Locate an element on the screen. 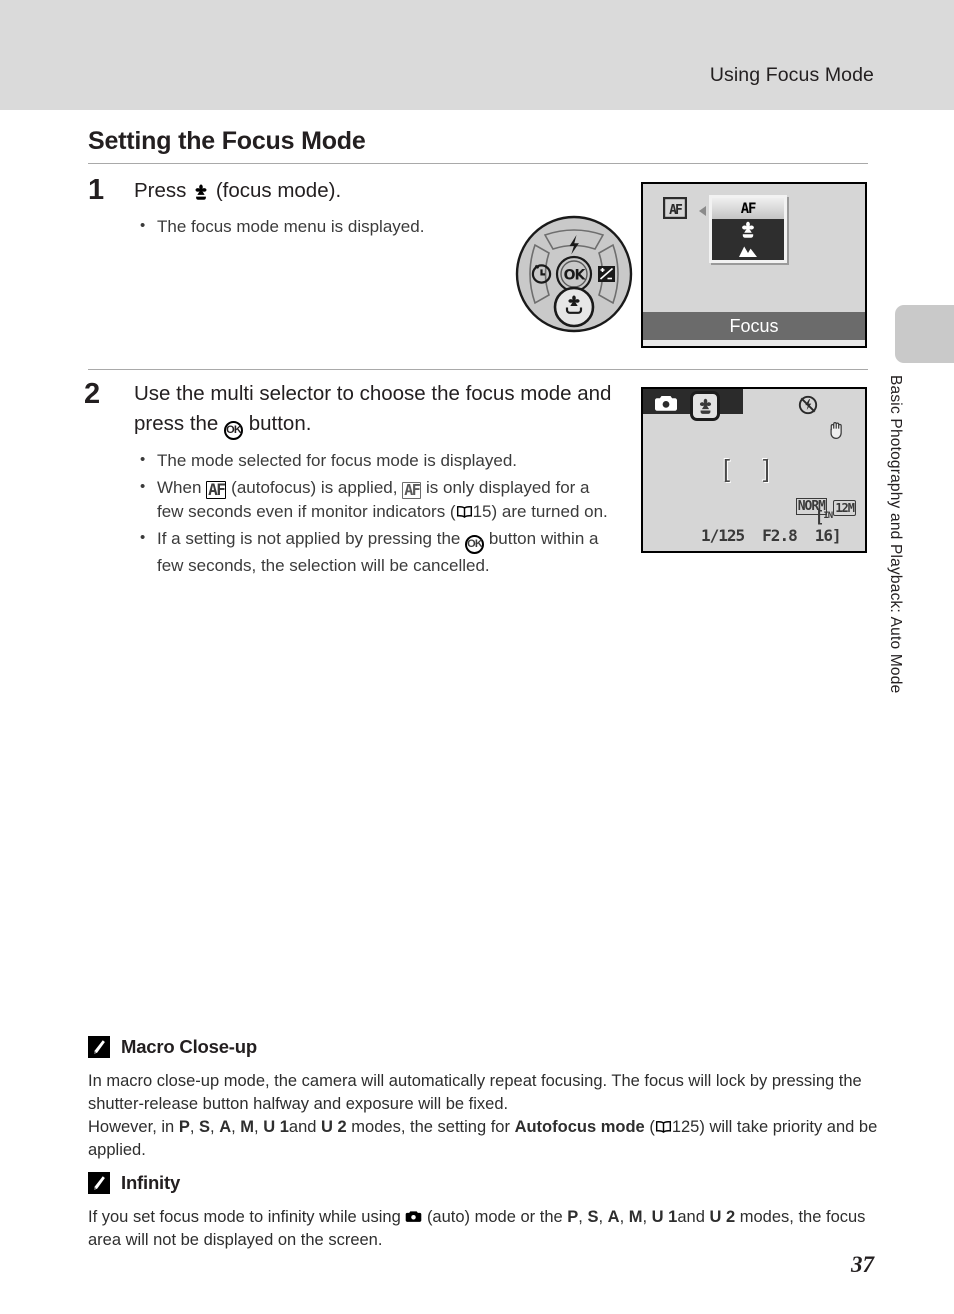  bullet-item: The focus mode menu is displayed. is located at coordinates (324, 227).